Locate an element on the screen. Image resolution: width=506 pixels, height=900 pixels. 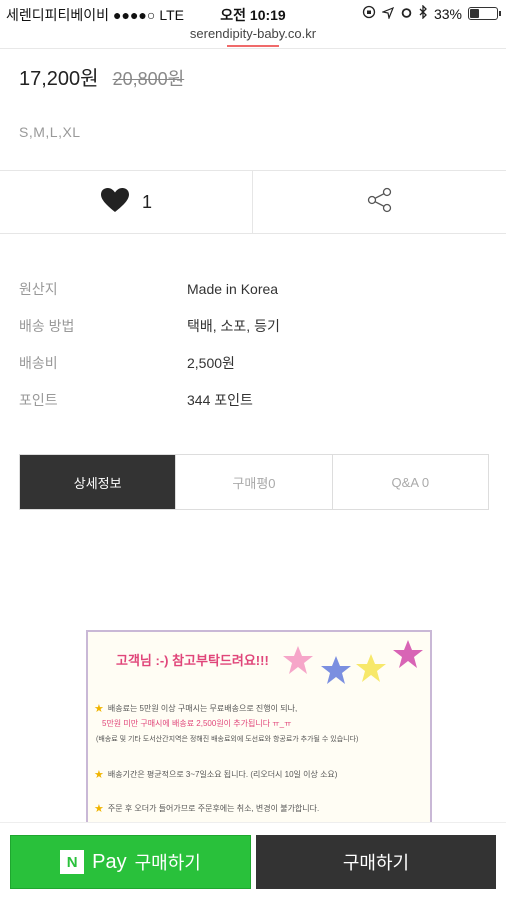
naver-n-icon: N is located at coordinates (72, 862).